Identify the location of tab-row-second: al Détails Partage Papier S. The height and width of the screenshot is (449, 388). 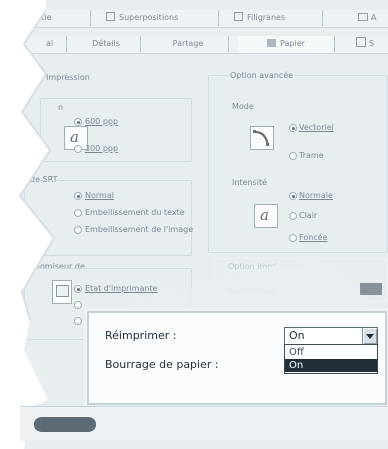
(194, 45).